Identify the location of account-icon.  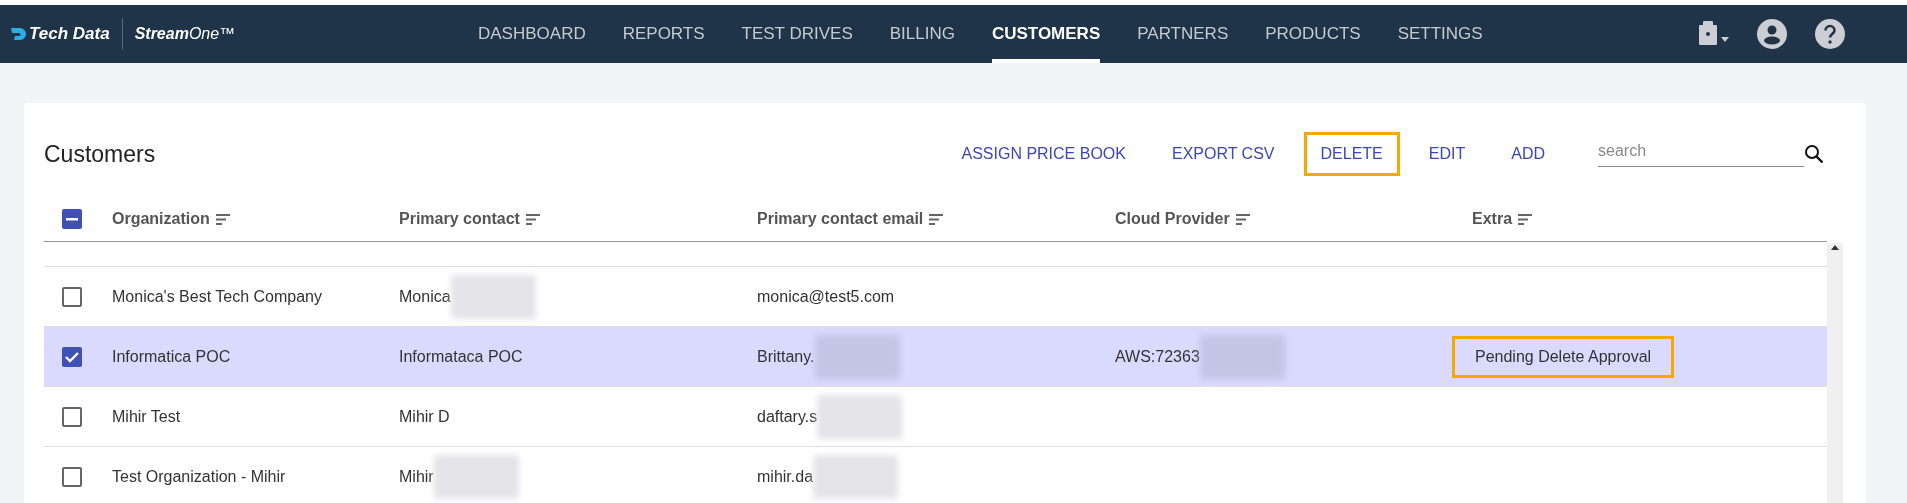
(1772, 34).